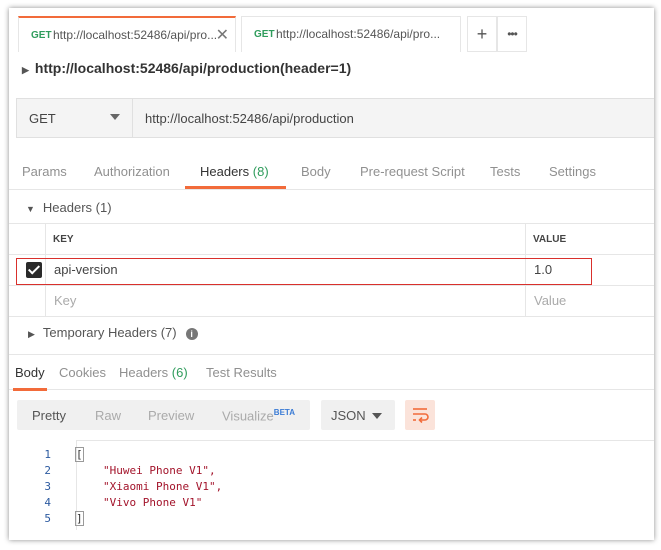 The height and width of the screenshot is (550, 661). I want to click on preview-button: Preview, so click(171, 415).